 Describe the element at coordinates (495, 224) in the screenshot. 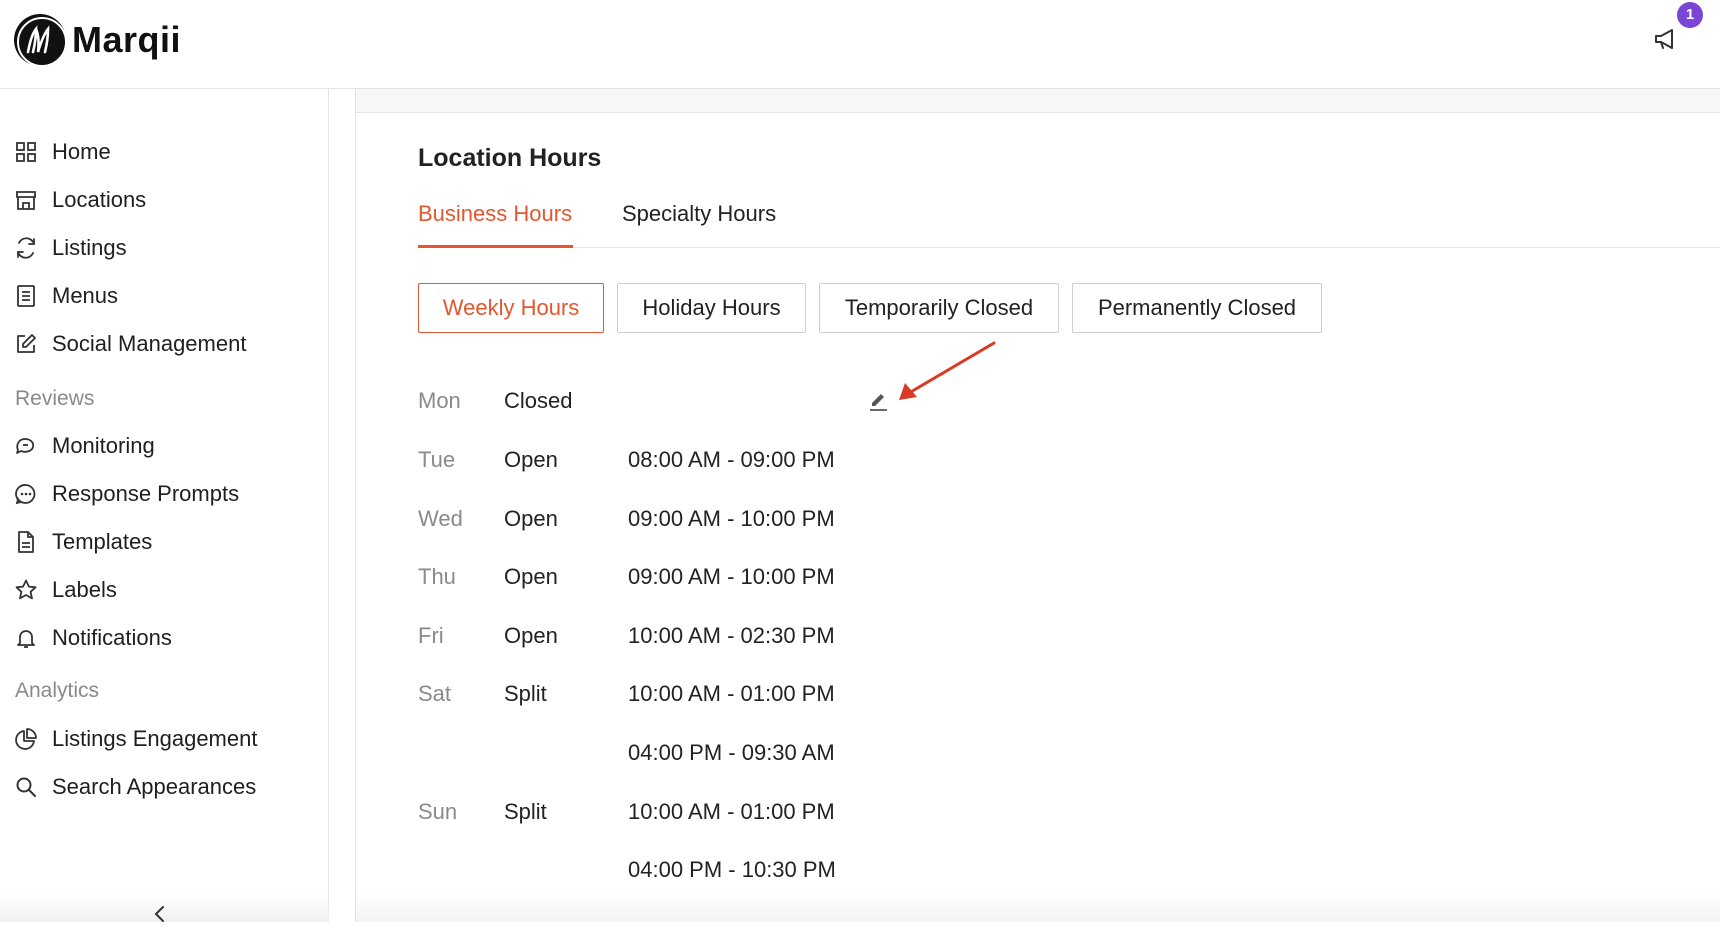

I see `tab-business-hours: Business Hours` at that location.